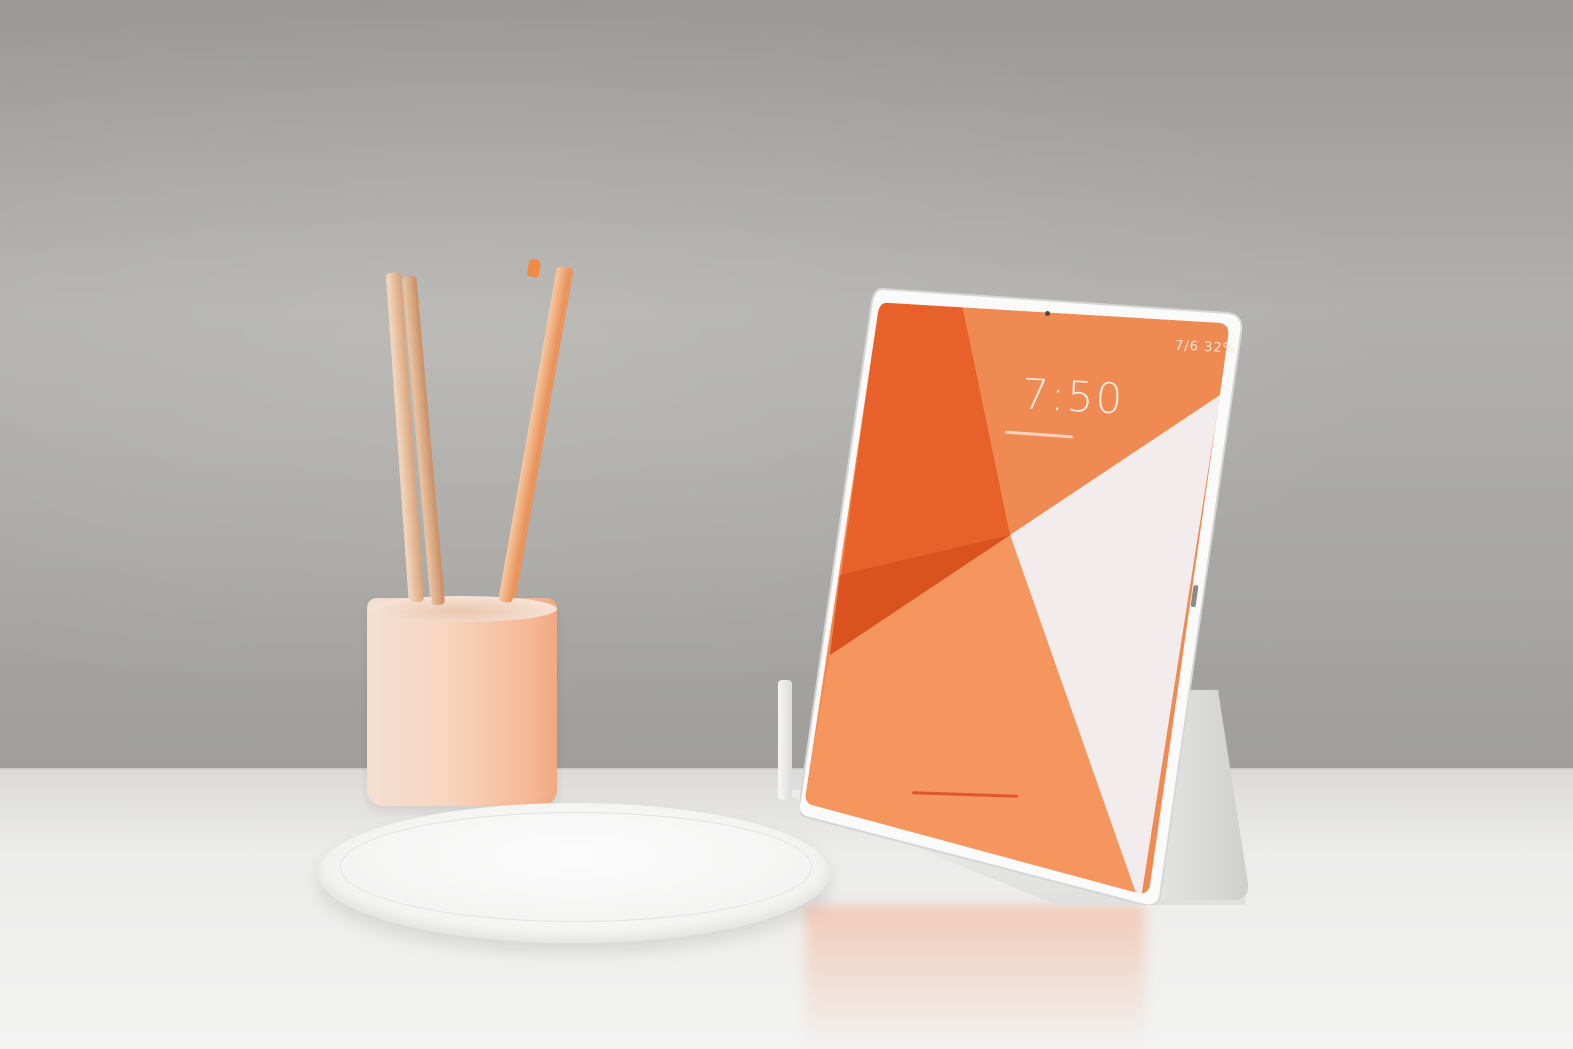 This screenshot has width=1573, height=1049. I want to click on tablet-reflection, so click(975, 977).